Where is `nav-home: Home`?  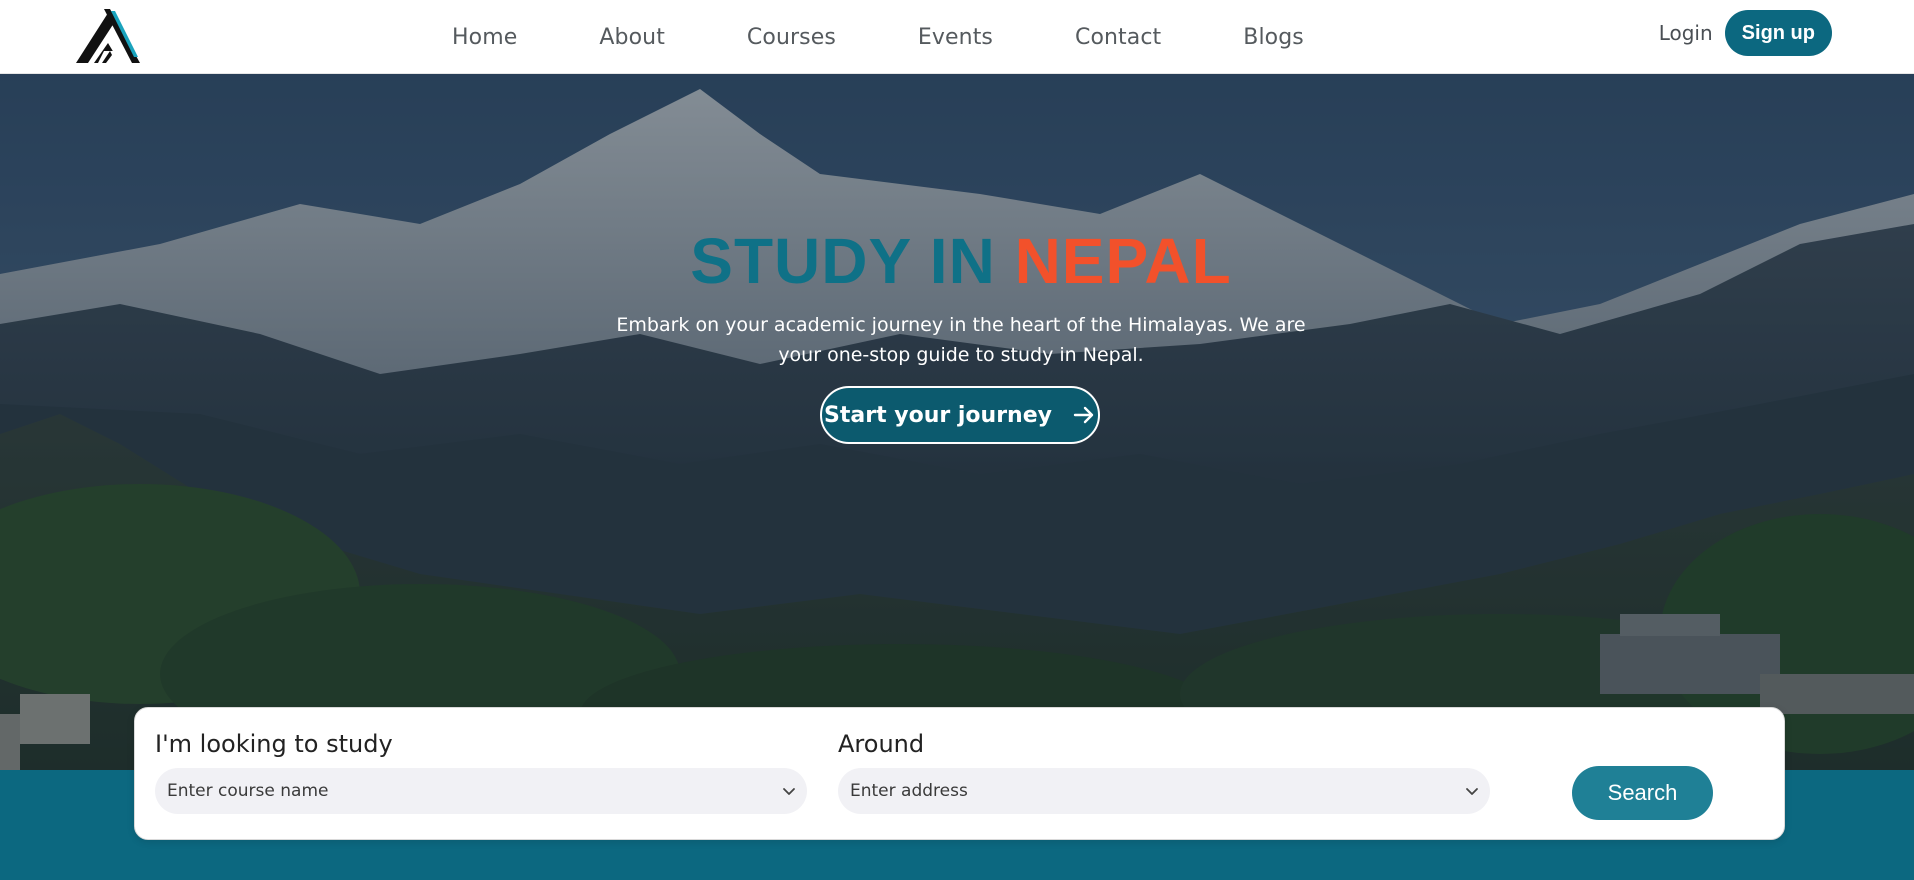 nav-home: Home is located at coordinates (484, 37).